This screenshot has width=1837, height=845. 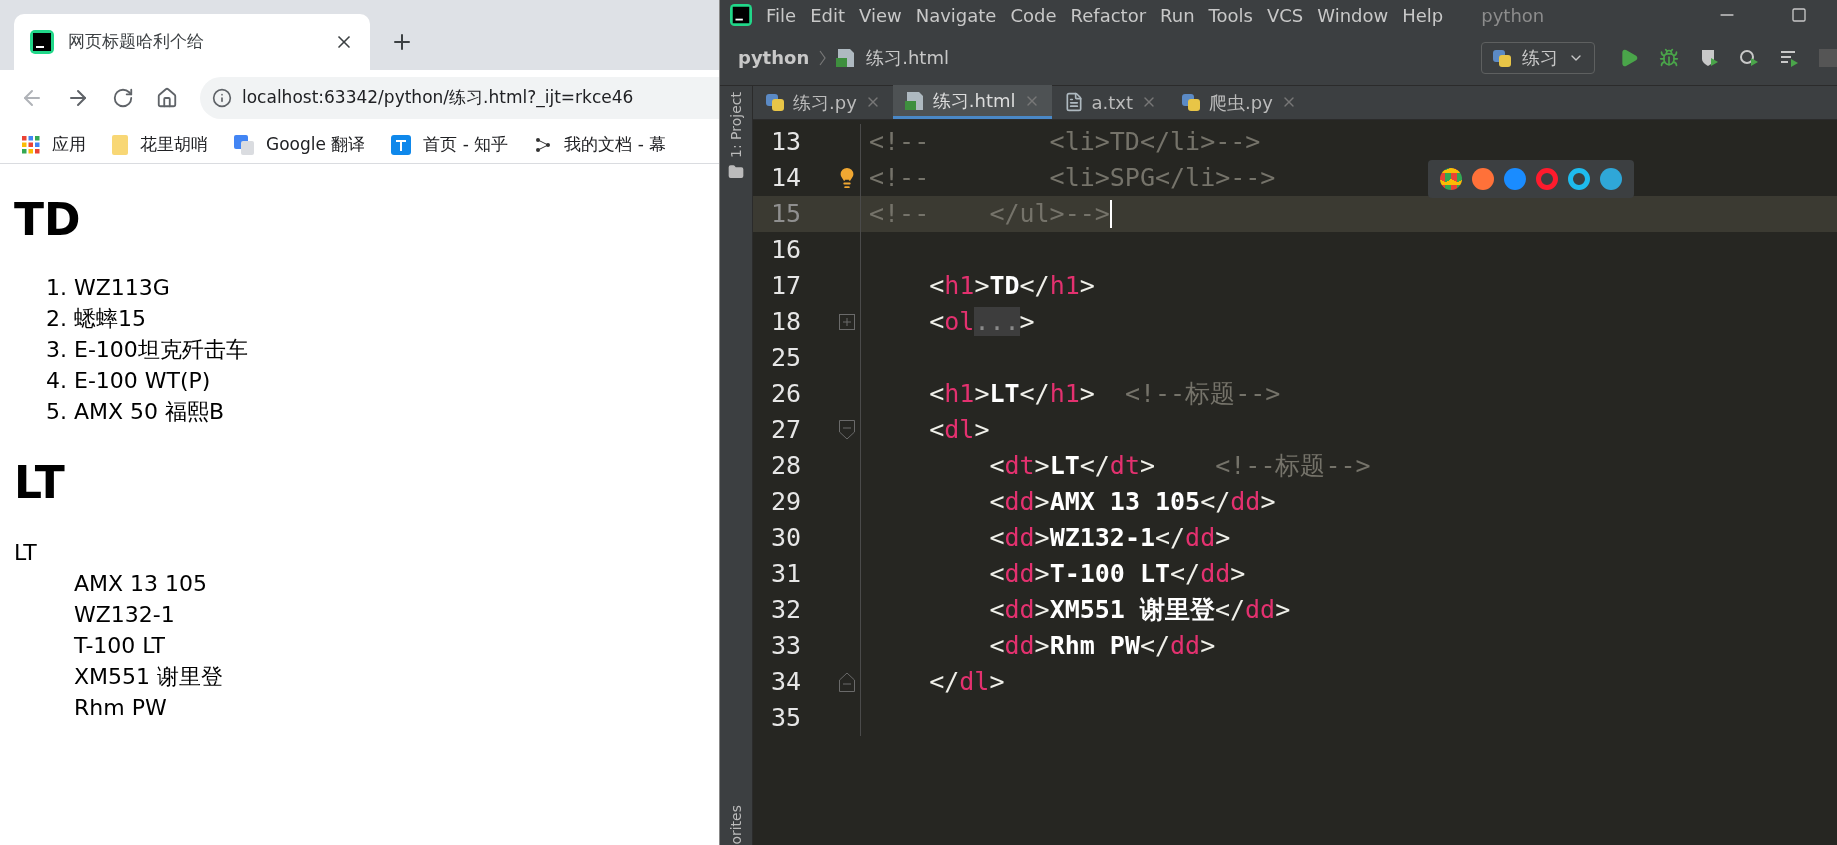 What do you see at coordinates (125, 615) in the screenshot?
I see `definition-item: WZ132-1` at bounding box center [125, 615].